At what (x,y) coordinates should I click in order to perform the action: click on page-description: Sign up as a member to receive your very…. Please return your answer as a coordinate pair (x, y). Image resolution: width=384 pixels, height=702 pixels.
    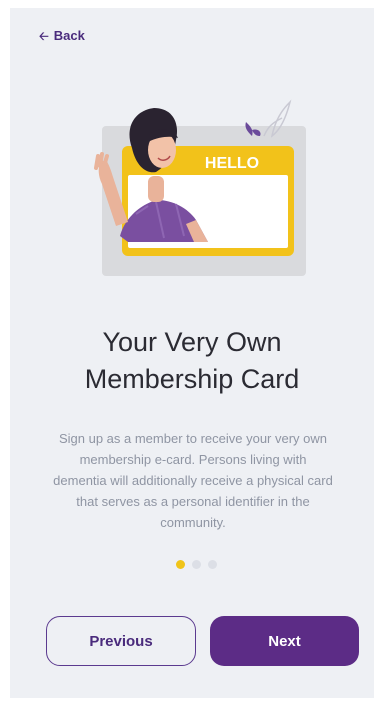
    Looking at the image, I should click on (193, 480).